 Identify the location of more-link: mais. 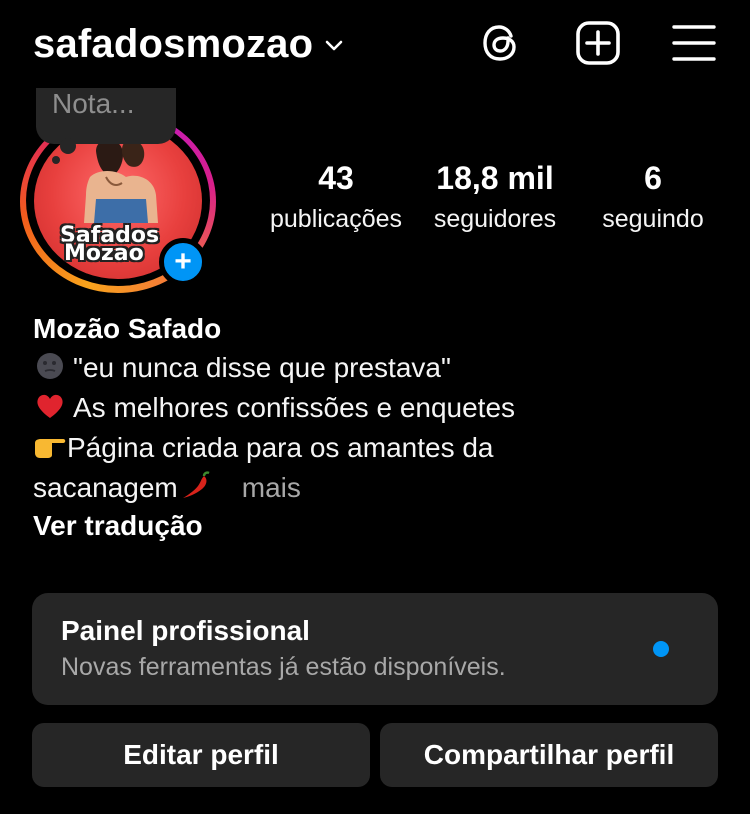
(271, 487).